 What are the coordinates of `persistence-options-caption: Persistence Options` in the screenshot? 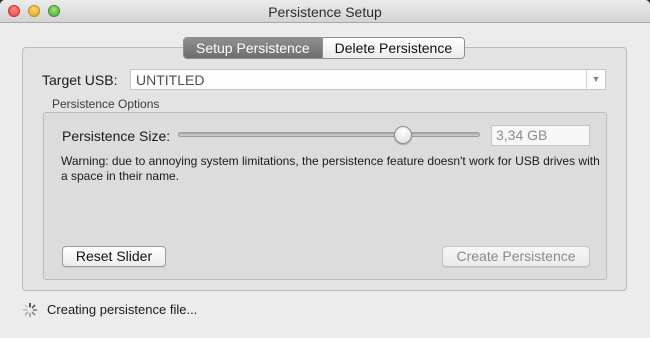 It's located at (106, 104).